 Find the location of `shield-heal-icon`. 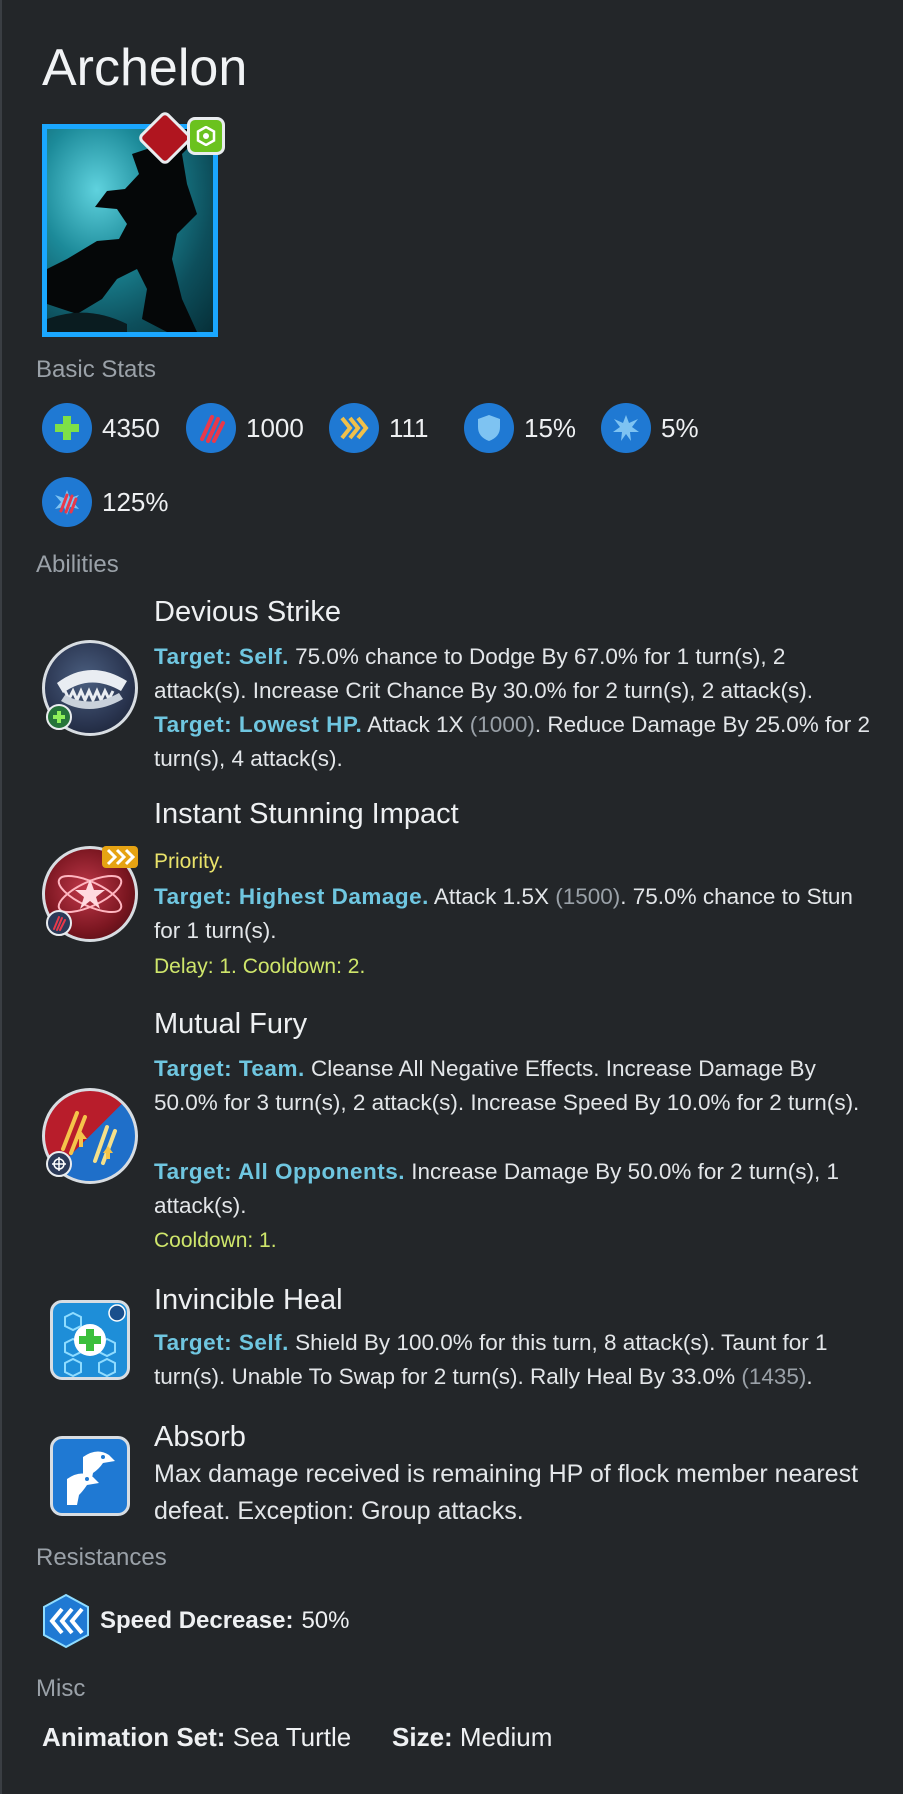

shield-heal-icon is located at coordinates (90, 1340).